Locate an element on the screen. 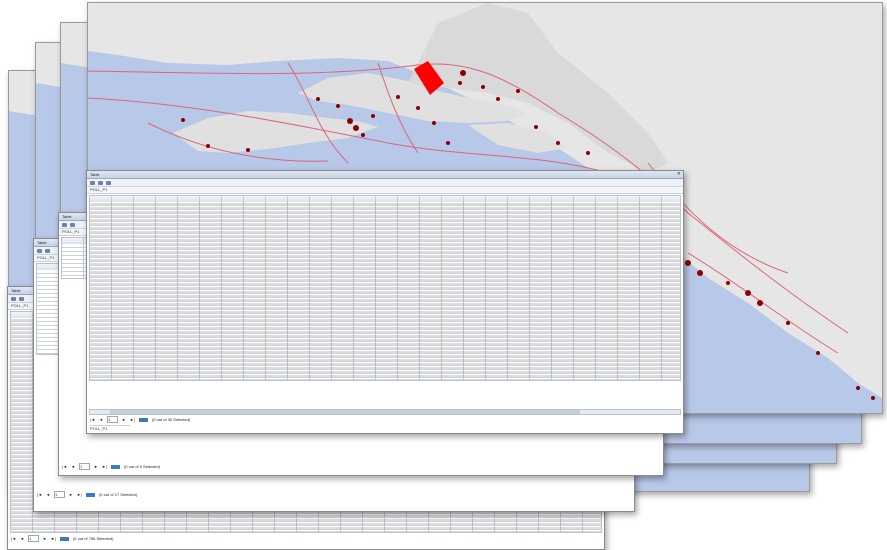 Image resolution: width=887 pixels, height=550 pixels. selection-status: (0 out of 9 Selected) is located at coordinates (141, 466).